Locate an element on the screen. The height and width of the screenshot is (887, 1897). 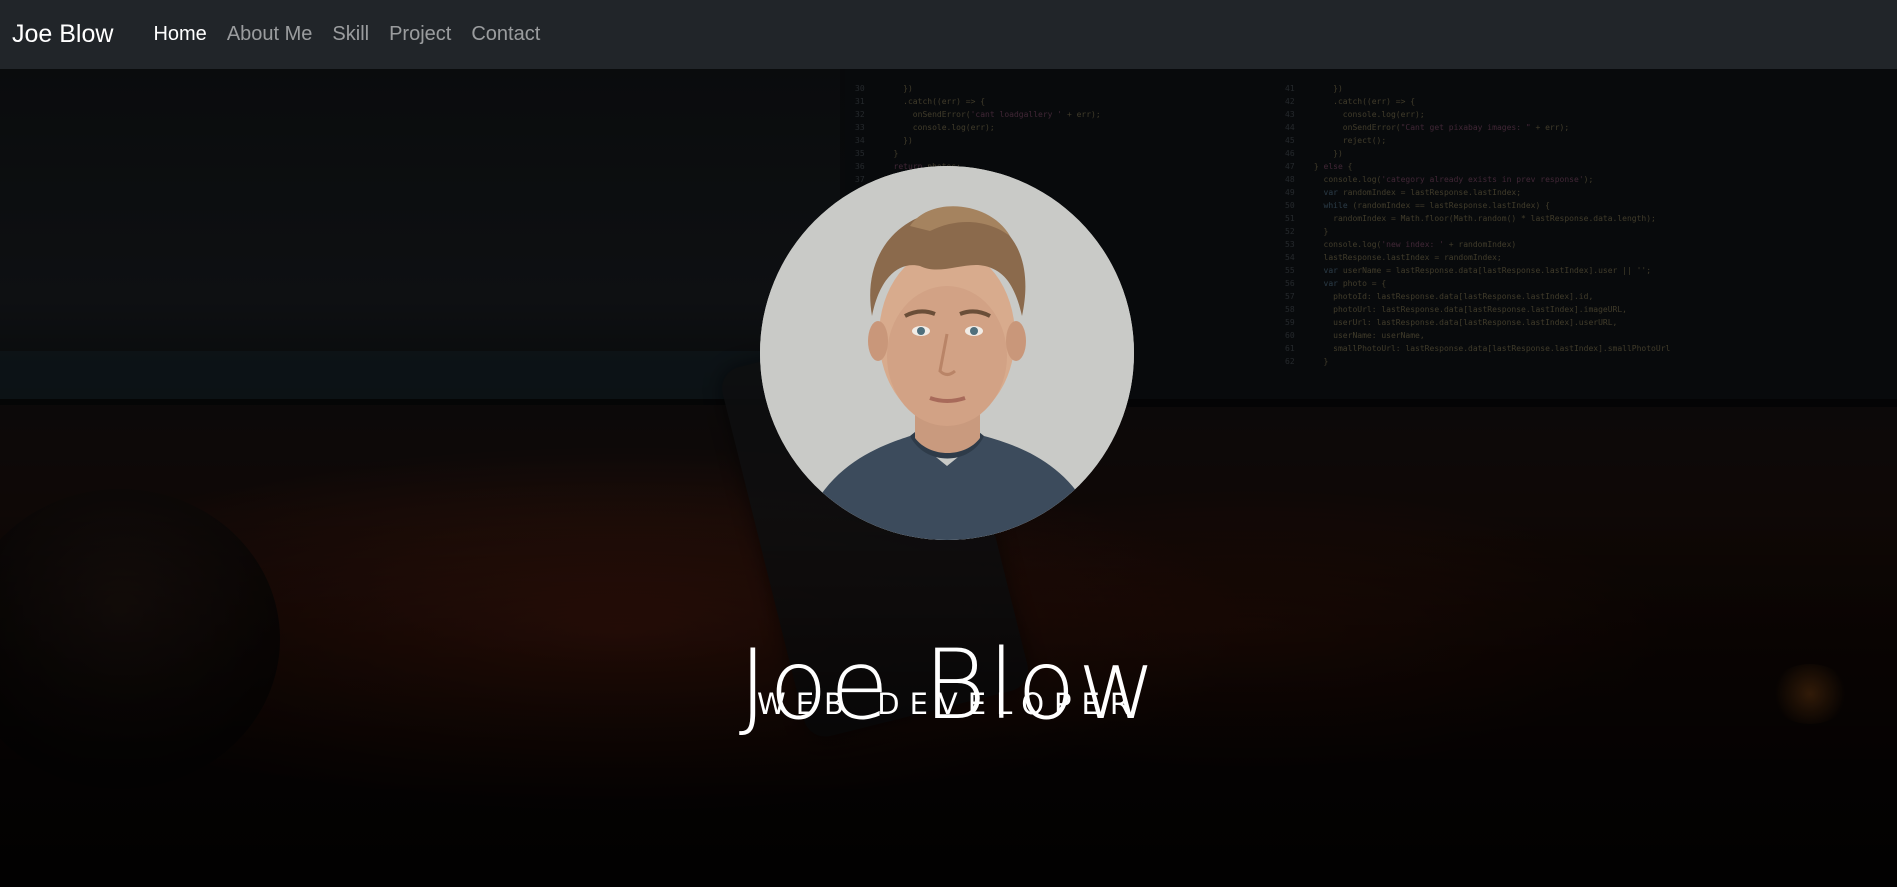
nav-link-skill: Skill is located at coordinates (350, 34).